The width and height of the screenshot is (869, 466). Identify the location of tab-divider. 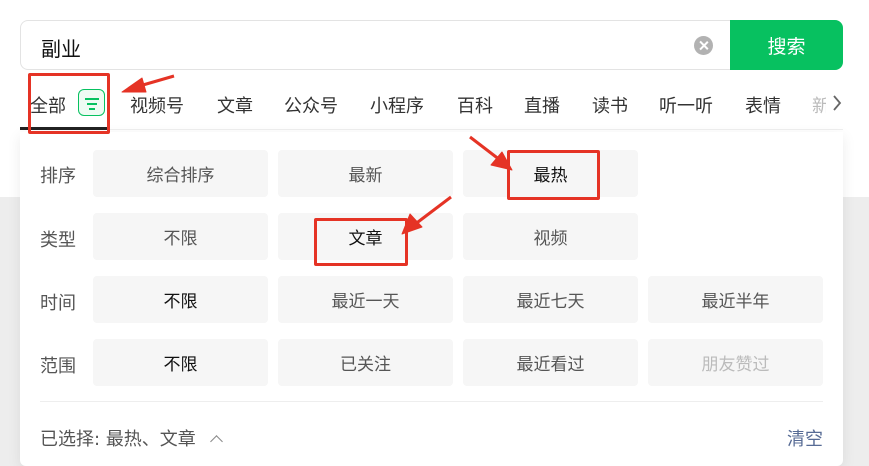
(431, 129).